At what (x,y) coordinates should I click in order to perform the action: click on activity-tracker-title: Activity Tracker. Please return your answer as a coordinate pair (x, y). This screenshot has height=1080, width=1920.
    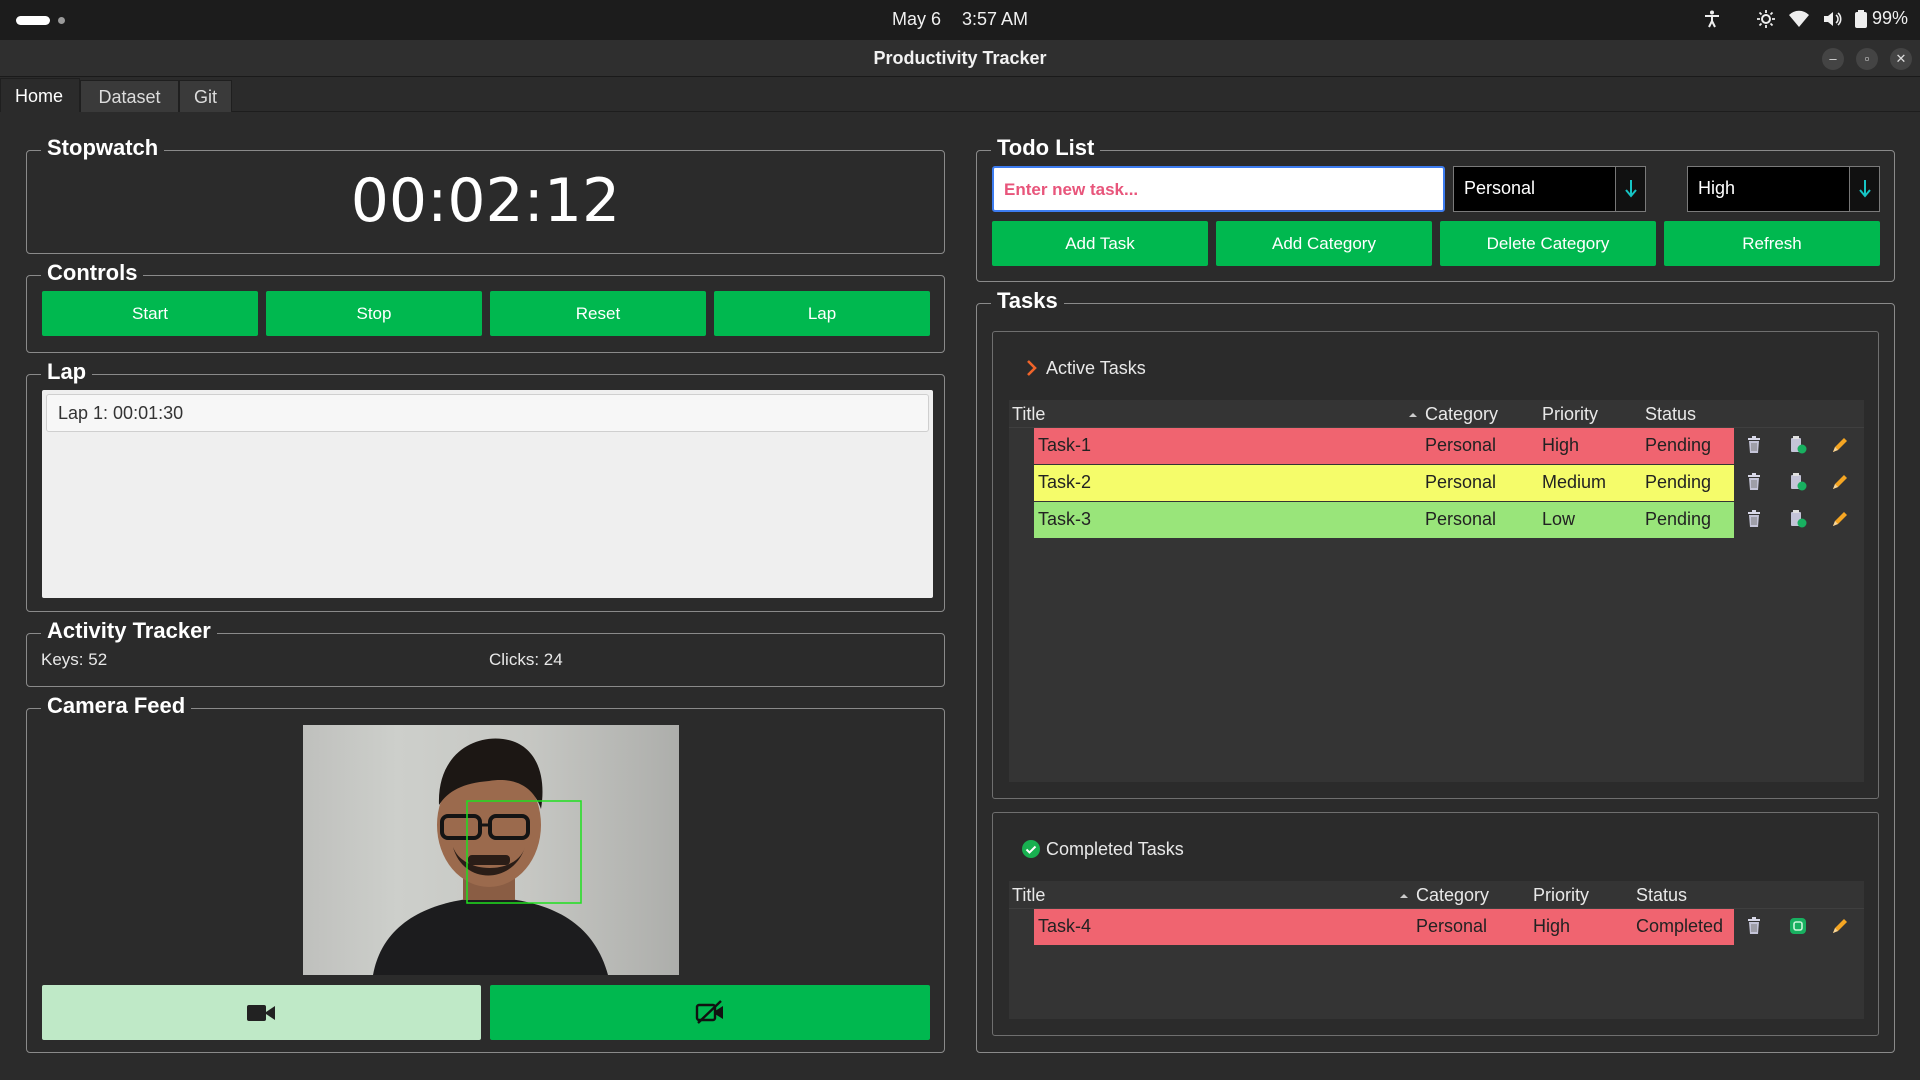
    Looking at the image, I should click on (129, 631).